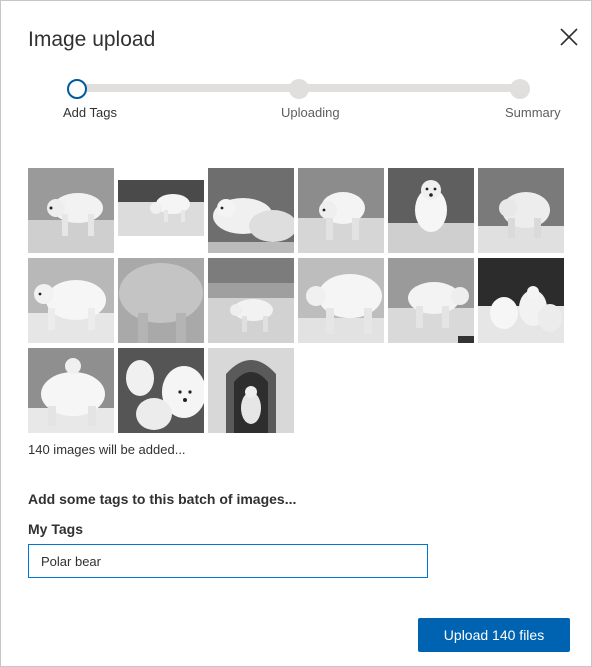 The image size is (592, 667). I want to click on step-label-uploading: Uploading, so click(310, 112).